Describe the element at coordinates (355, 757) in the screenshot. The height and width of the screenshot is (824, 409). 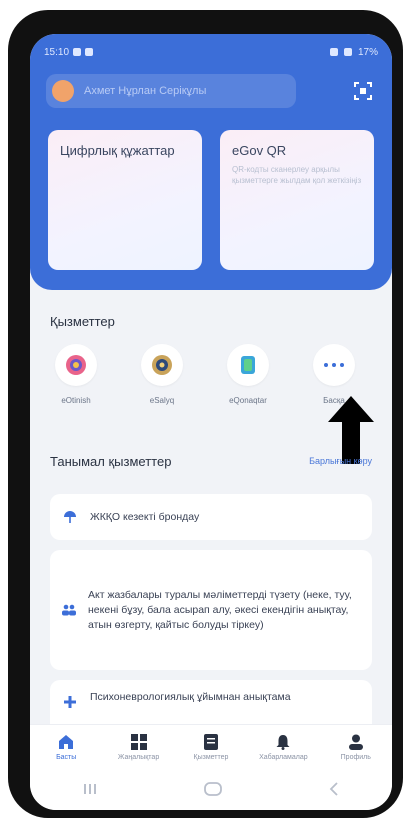
I see `nav-label: Профиль` at that location.